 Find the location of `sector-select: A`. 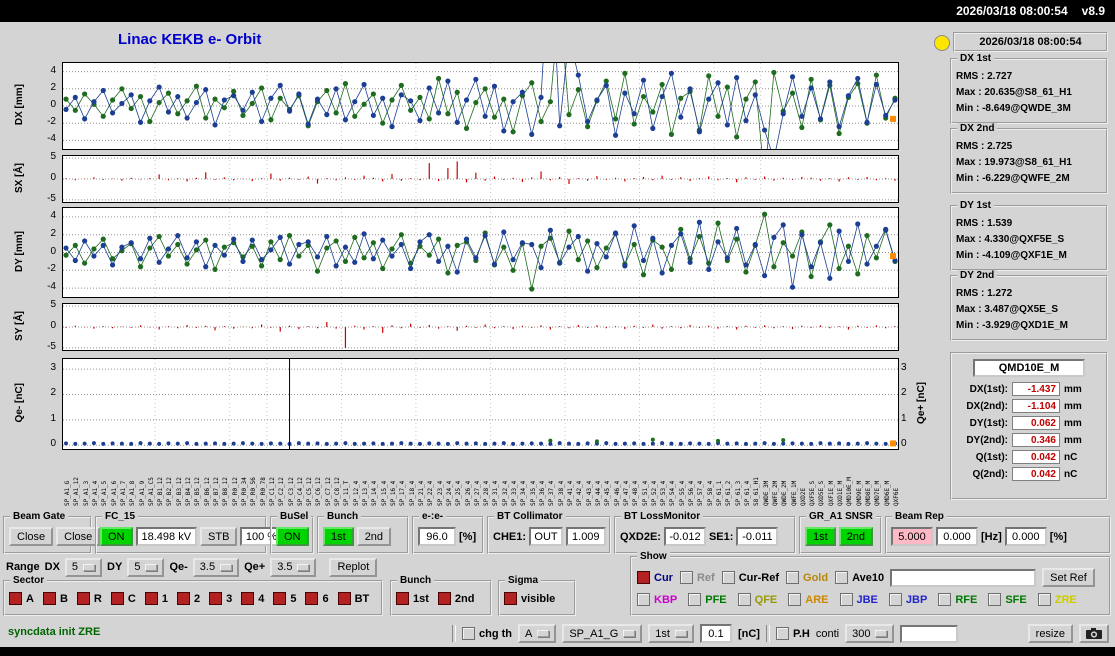

sector-select: A is located at coordinates (537, 633).